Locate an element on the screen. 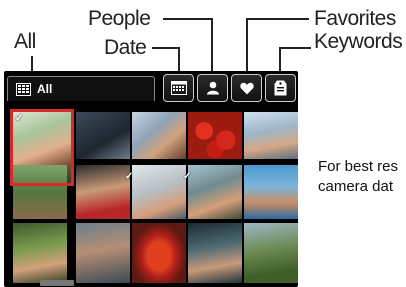 The image size is (406, 287). selected-thumbnail-frame is located at coordinates (42, 147).